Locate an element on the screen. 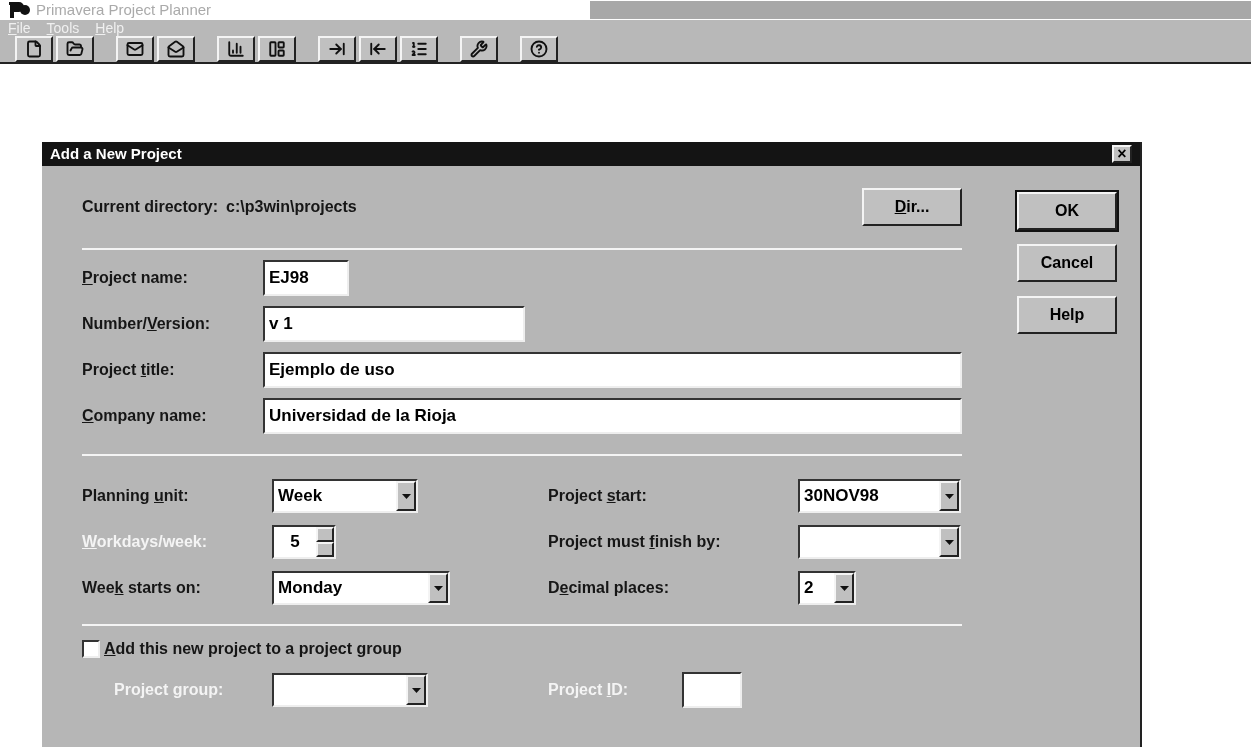 This screenshot has width=1251, height=747. dialog-button: OK is located at coordinates (1067, 211).